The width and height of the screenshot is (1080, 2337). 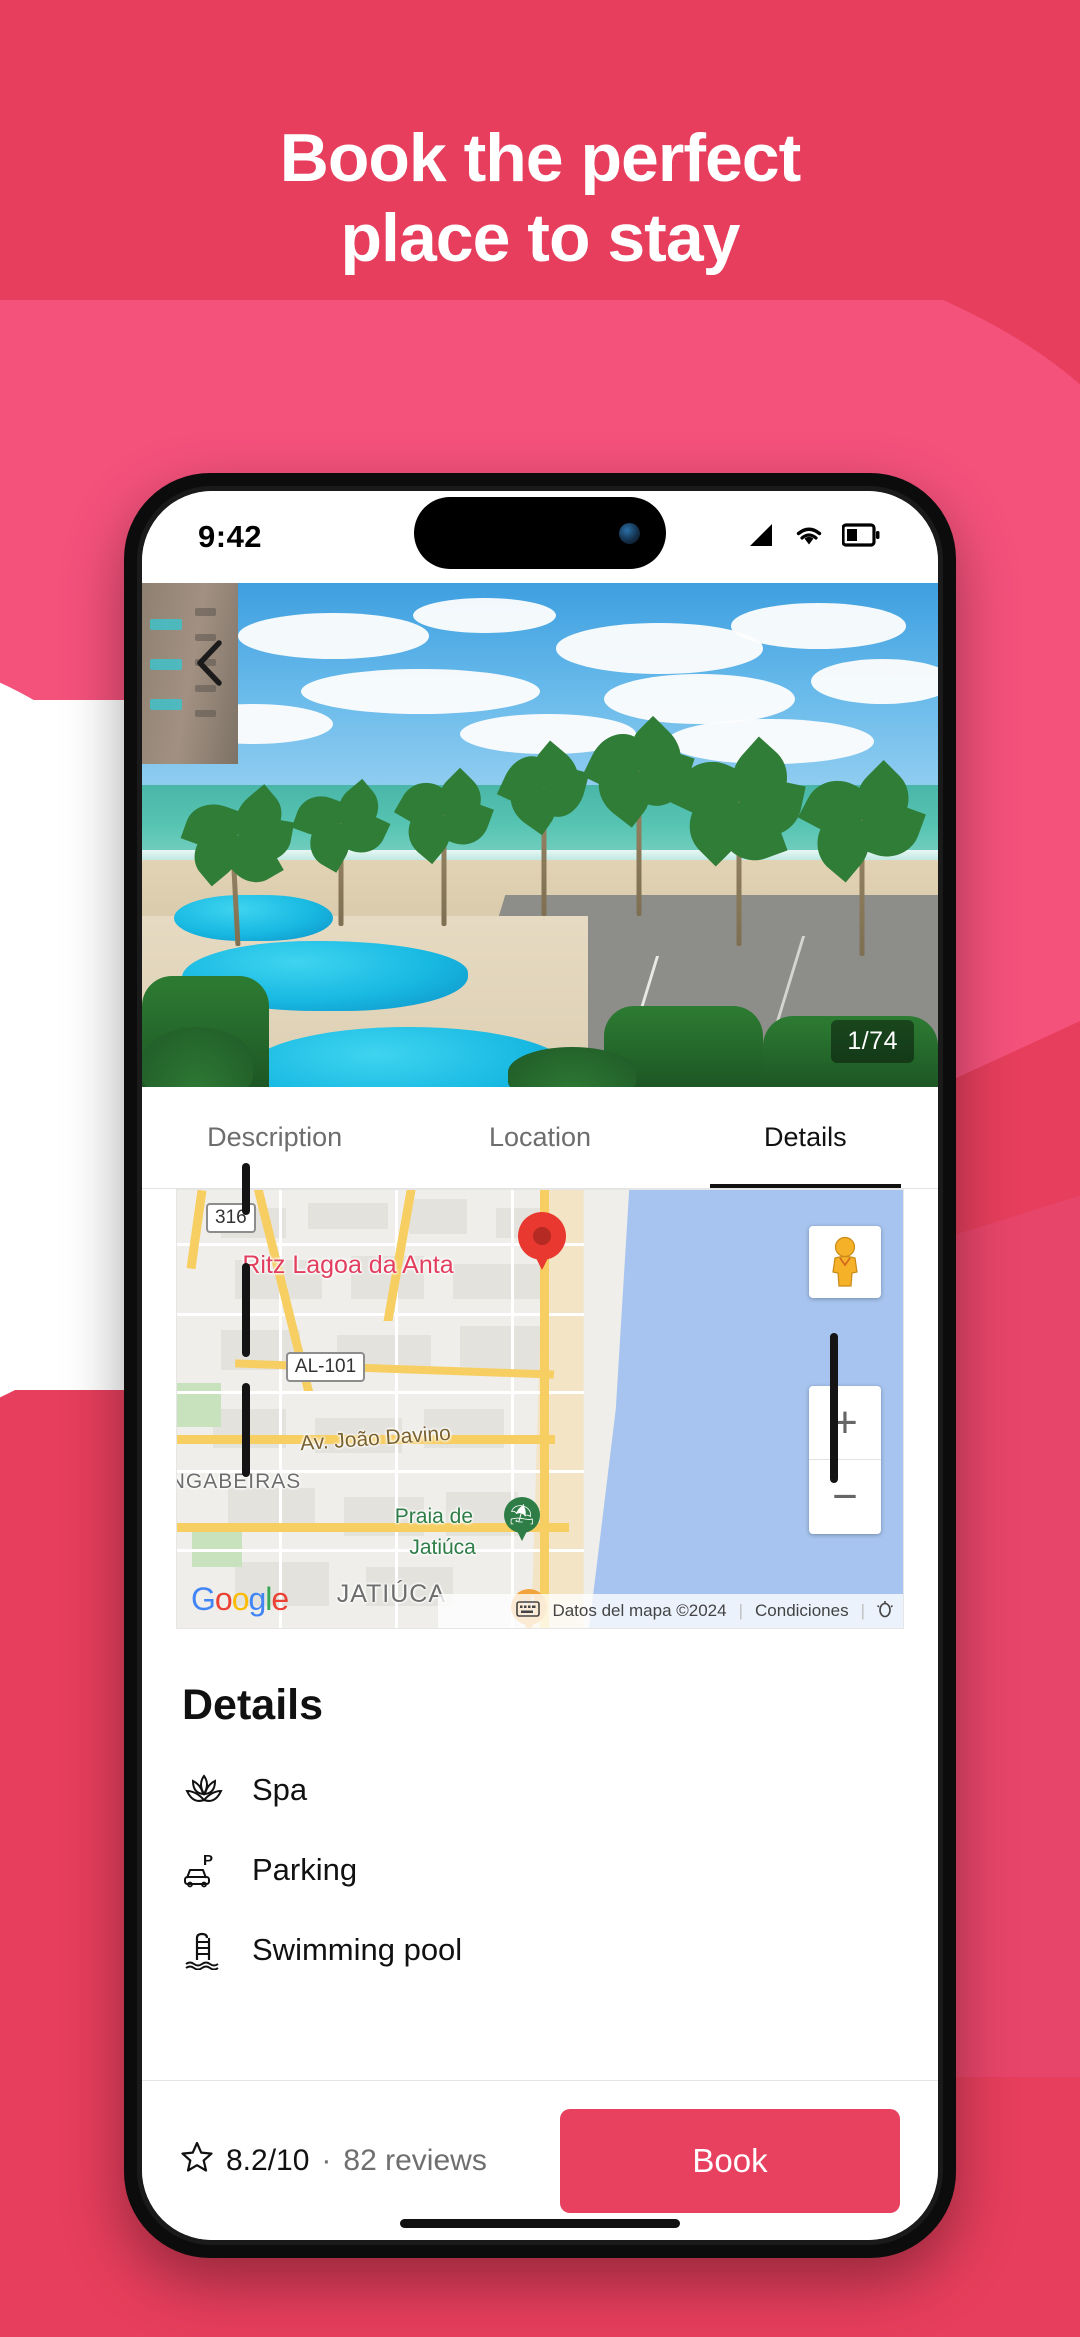 What do you see at coordinates (521, 1519) in the screenshot?
I see `map-poi-beach-pin: ⛱` at bounding box center [521, 1519].